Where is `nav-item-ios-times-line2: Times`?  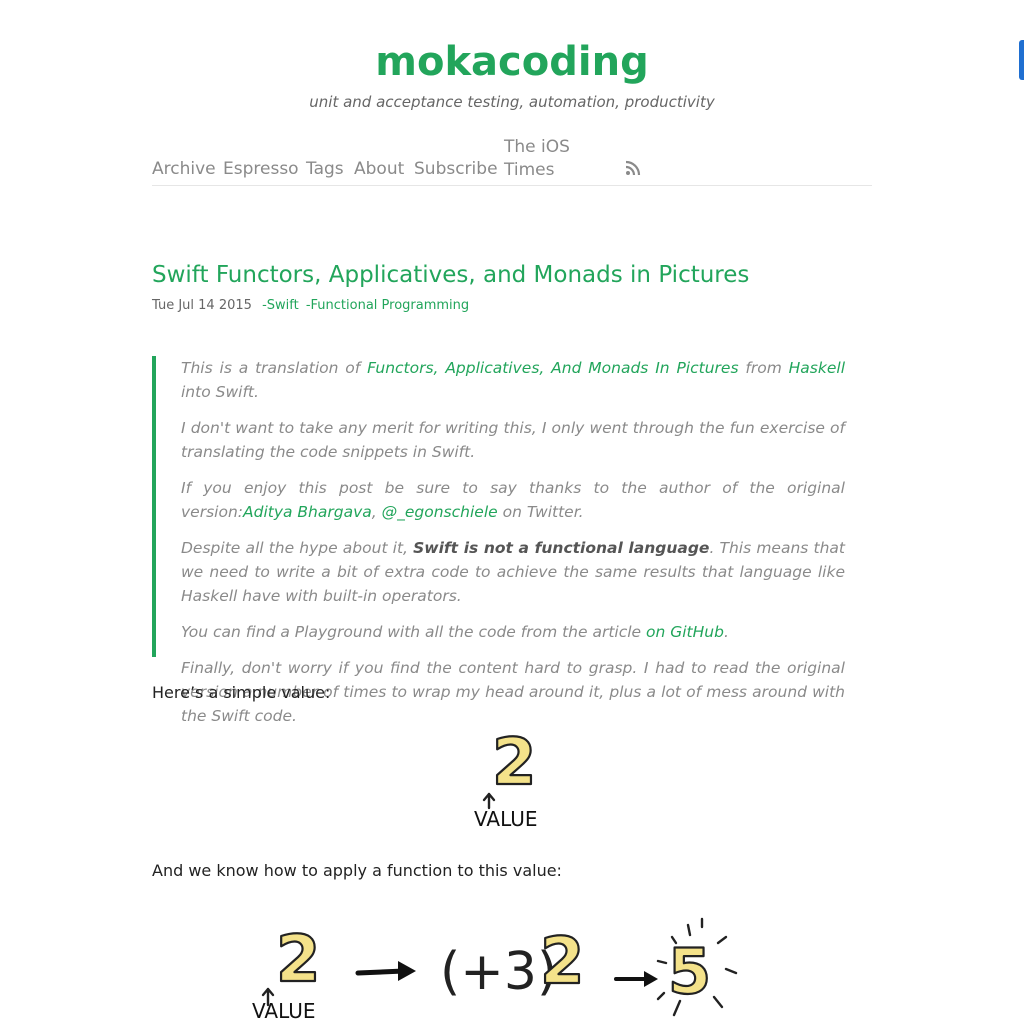 nav-item-ios-times-line2: Times is located at coordinates (529, 170).